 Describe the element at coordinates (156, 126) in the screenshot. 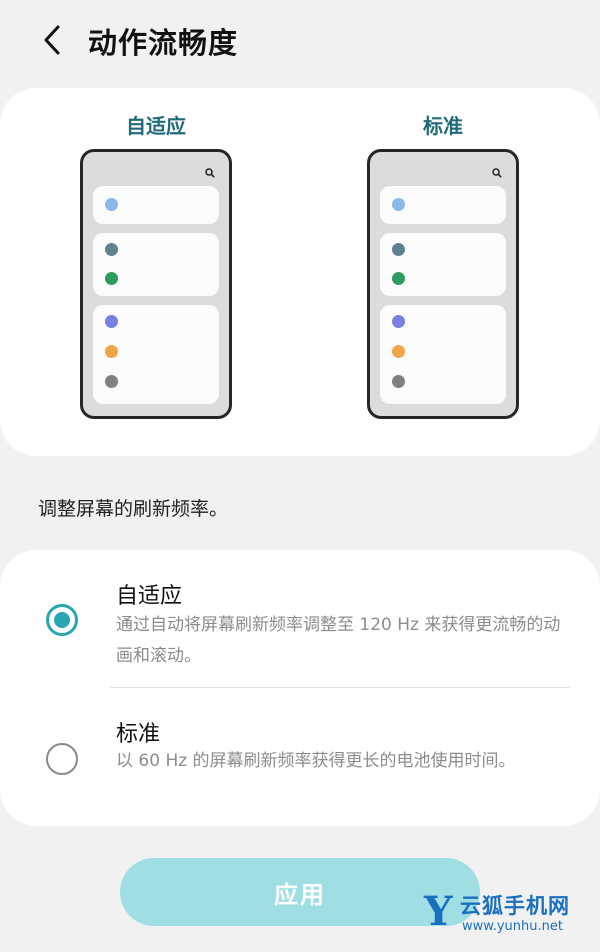

I see `preview-label-adaptive: 自适应` at that location.